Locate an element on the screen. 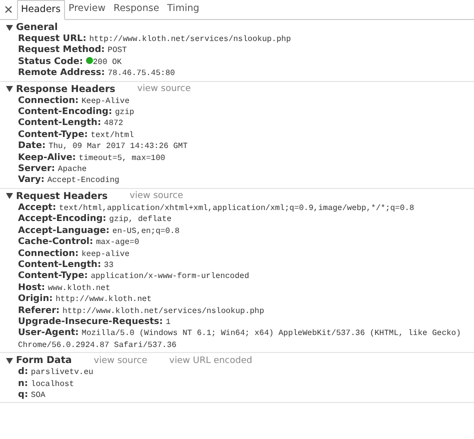 This screenshot has height=439, width=474. header-row-text: Origin: http://www.kloth.net is located at coordinates (85, 300).